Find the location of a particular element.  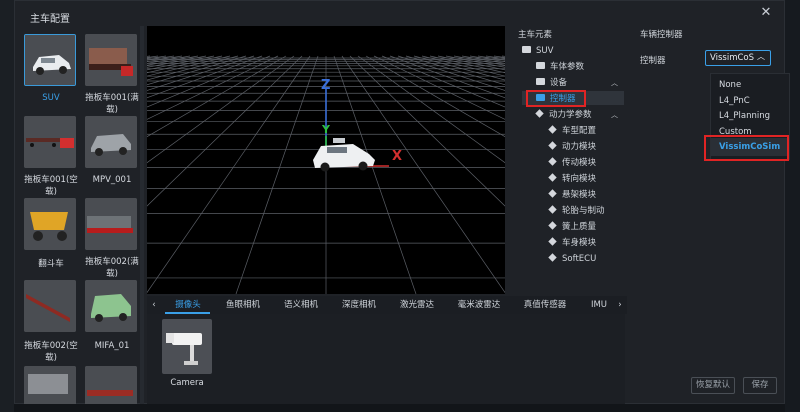

tree-node-label: 车身模块 is located at coordinates (579, 243).